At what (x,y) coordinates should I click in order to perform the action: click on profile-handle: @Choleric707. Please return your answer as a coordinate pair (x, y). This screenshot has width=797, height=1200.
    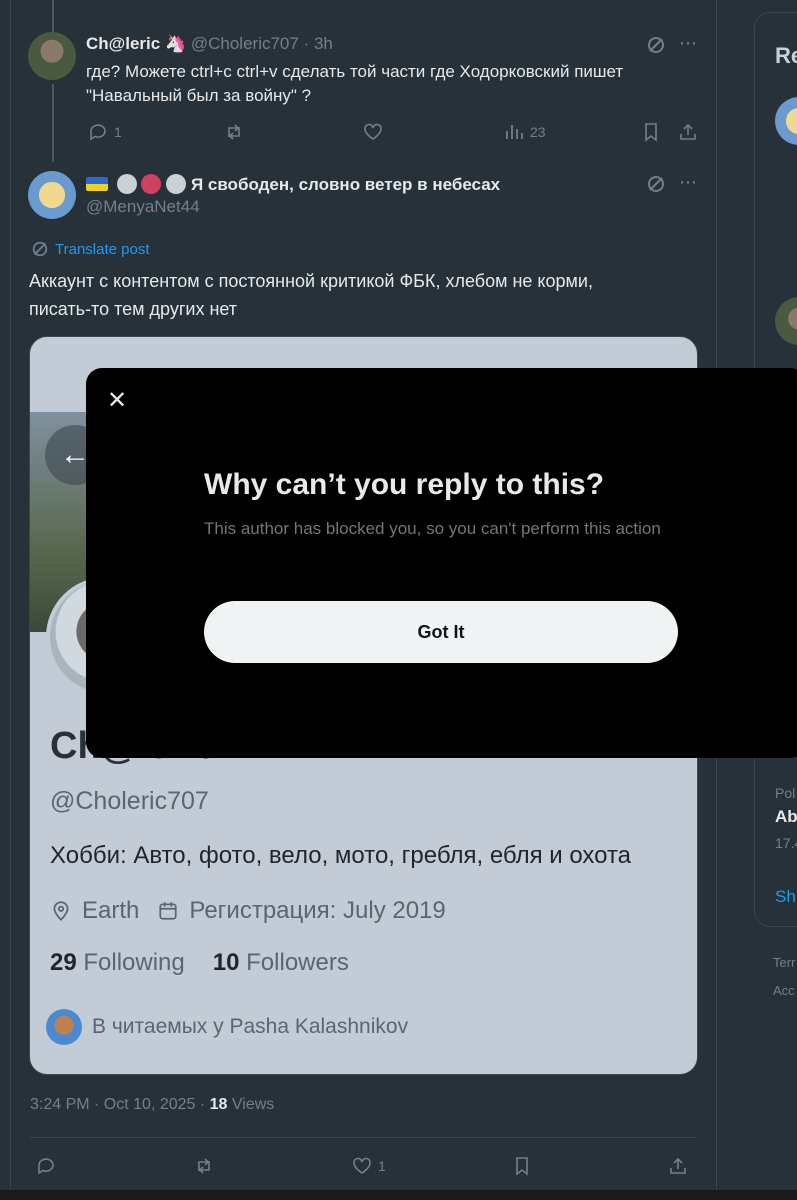
    Looking at the image, I should click on (129, 801).